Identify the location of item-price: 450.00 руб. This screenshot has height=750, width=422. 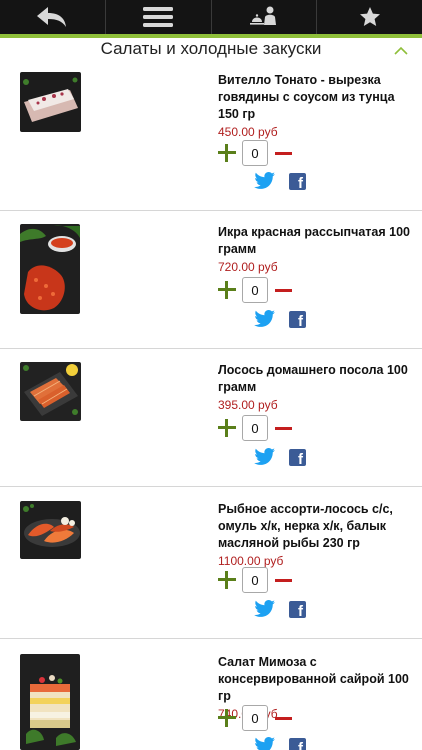
(248, 132).